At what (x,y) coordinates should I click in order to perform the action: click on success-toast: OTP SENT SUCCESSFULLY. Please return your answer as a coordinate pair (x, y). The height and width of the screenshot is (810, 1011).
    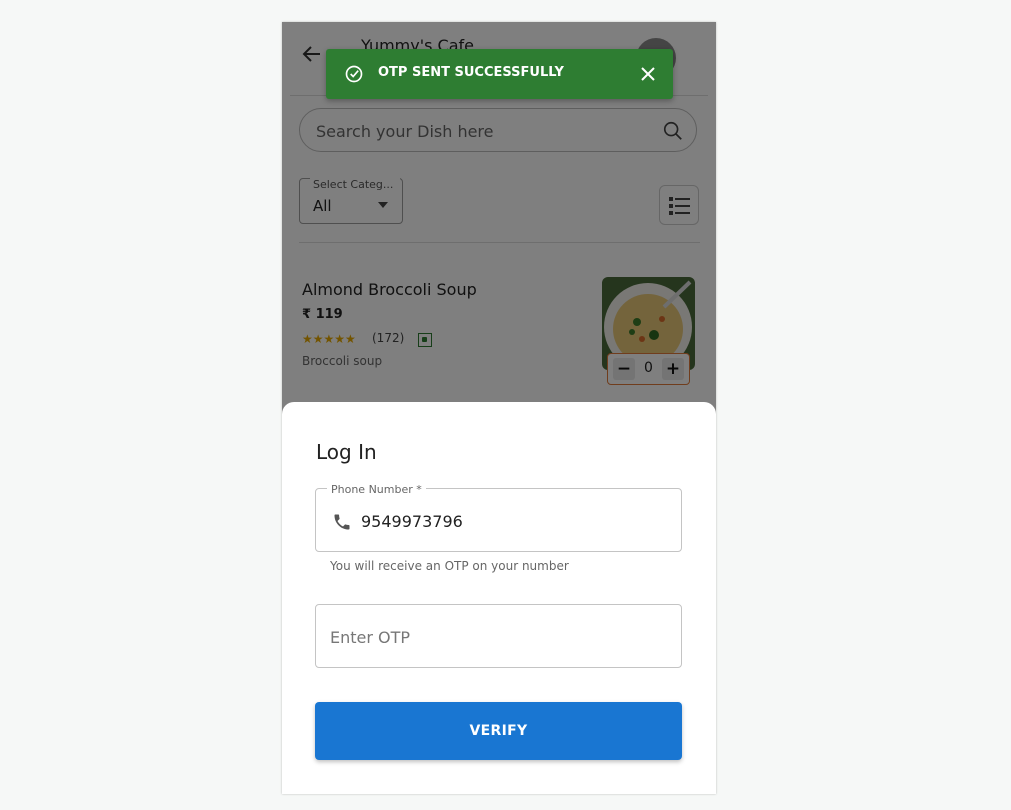
    Looking at the image, I should click on (499, 74).